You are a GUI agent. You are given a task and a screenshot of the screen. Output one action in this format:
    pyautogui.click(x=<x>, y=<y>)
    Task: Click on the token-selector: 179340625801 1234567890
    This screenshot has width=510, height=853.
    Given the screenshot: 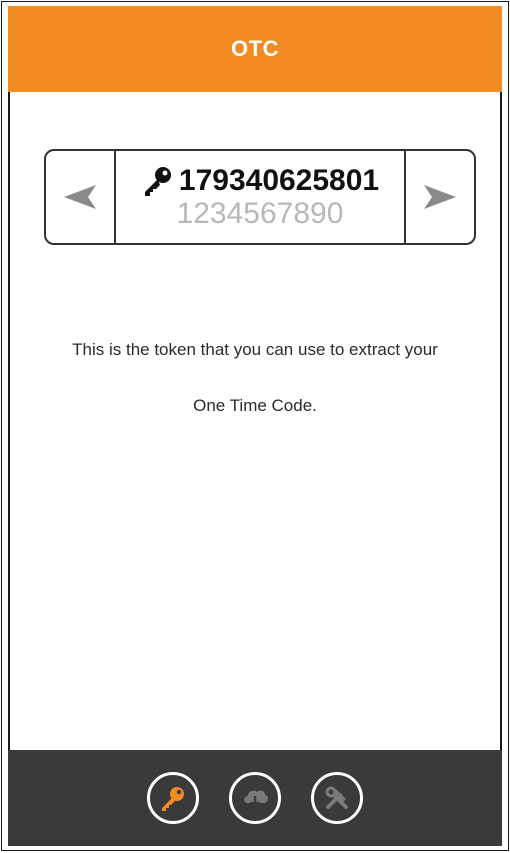 What is the action you would take?
    pyautogui.click(x=260, y=197)
    